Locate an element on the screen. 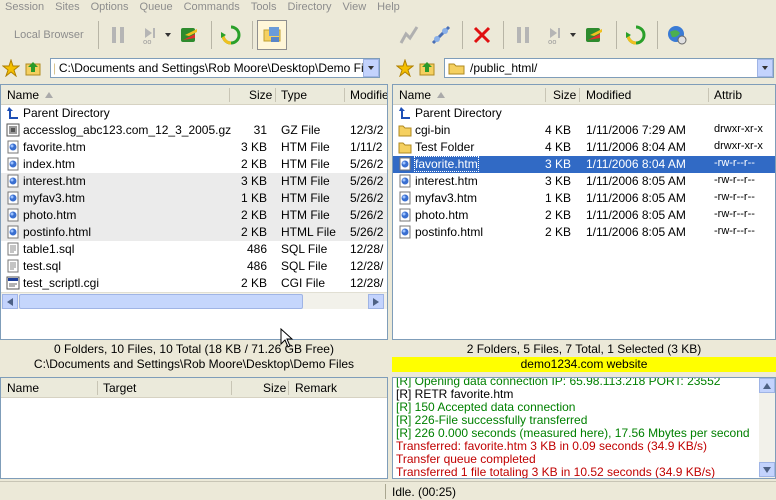 This screenshot has width=776, height=500. menu-item-sites: Sites is located at coordinates (67, 7).